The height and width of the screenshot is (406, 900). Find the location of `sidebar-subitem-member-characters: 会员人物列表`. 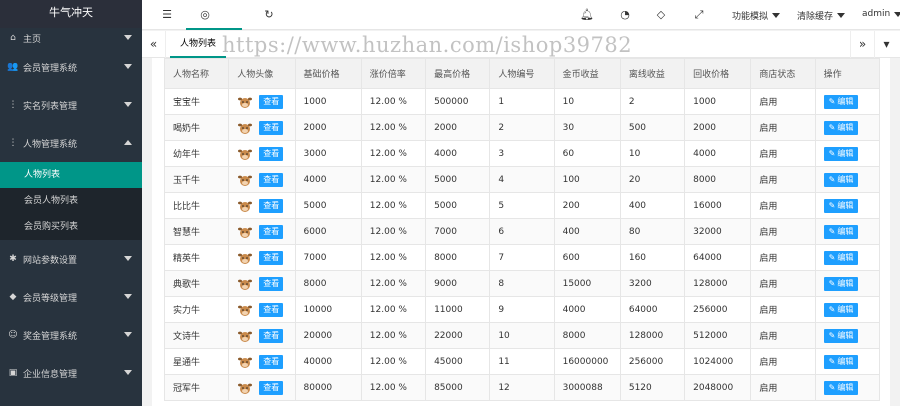

sidebar-subitem-member-characters: 会员人物列表 is located at coordinates (71, 201).